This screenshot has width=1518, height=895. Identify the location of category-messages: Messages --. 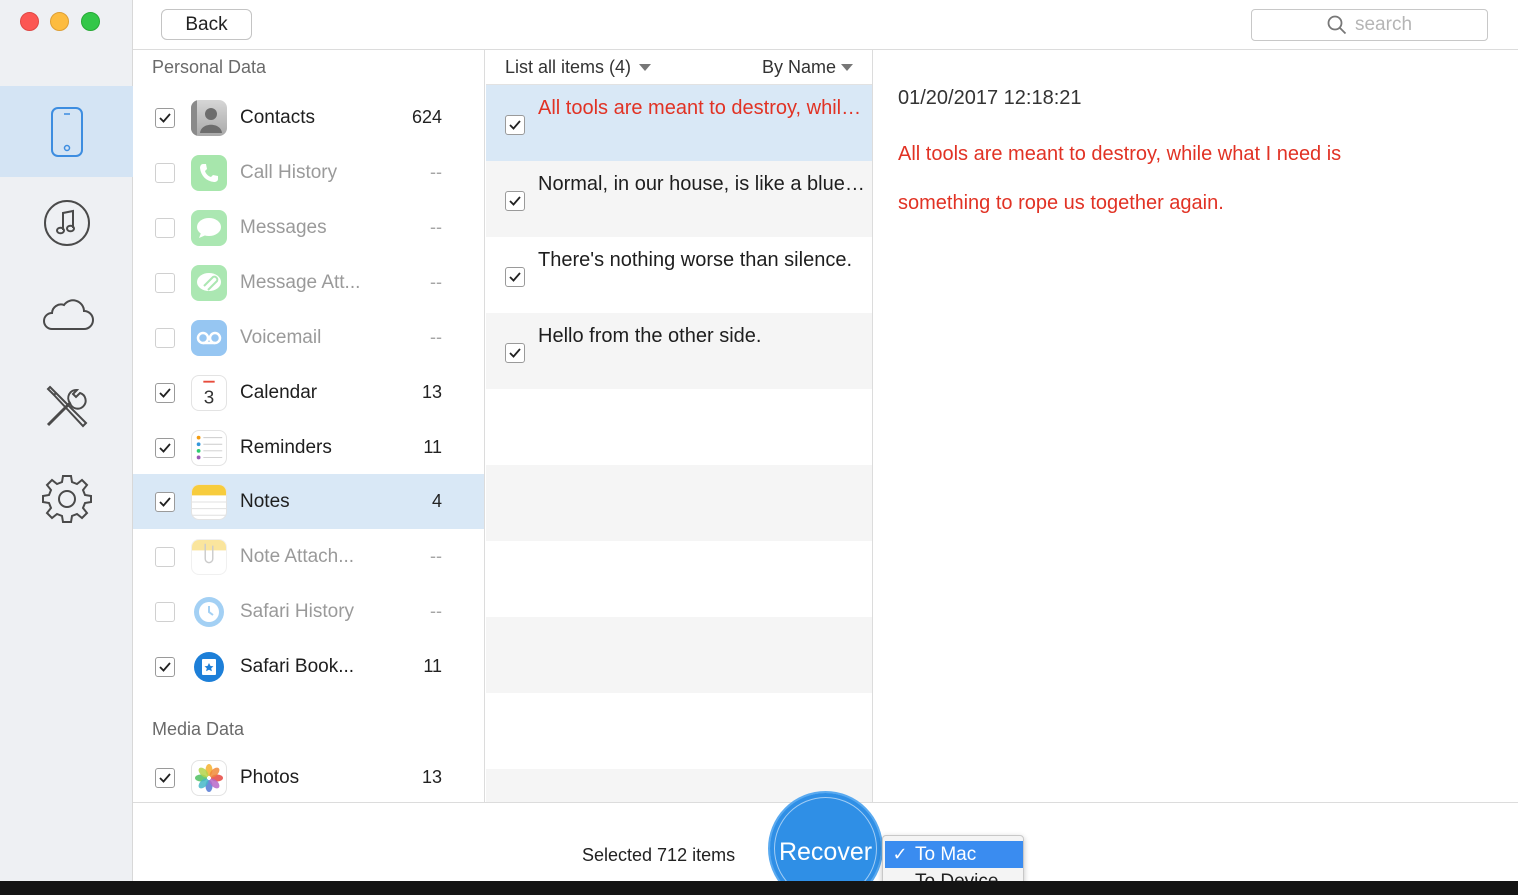
(308, 227).